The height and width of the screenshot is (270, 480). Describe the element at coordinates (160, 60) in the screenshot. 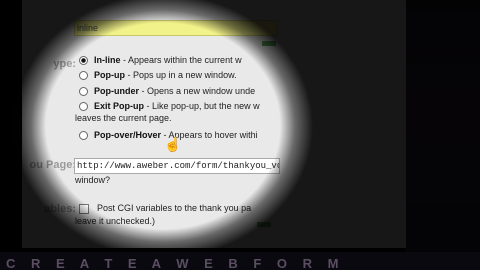

I see `option-inline: In-line - Appears within the current w` at that location.